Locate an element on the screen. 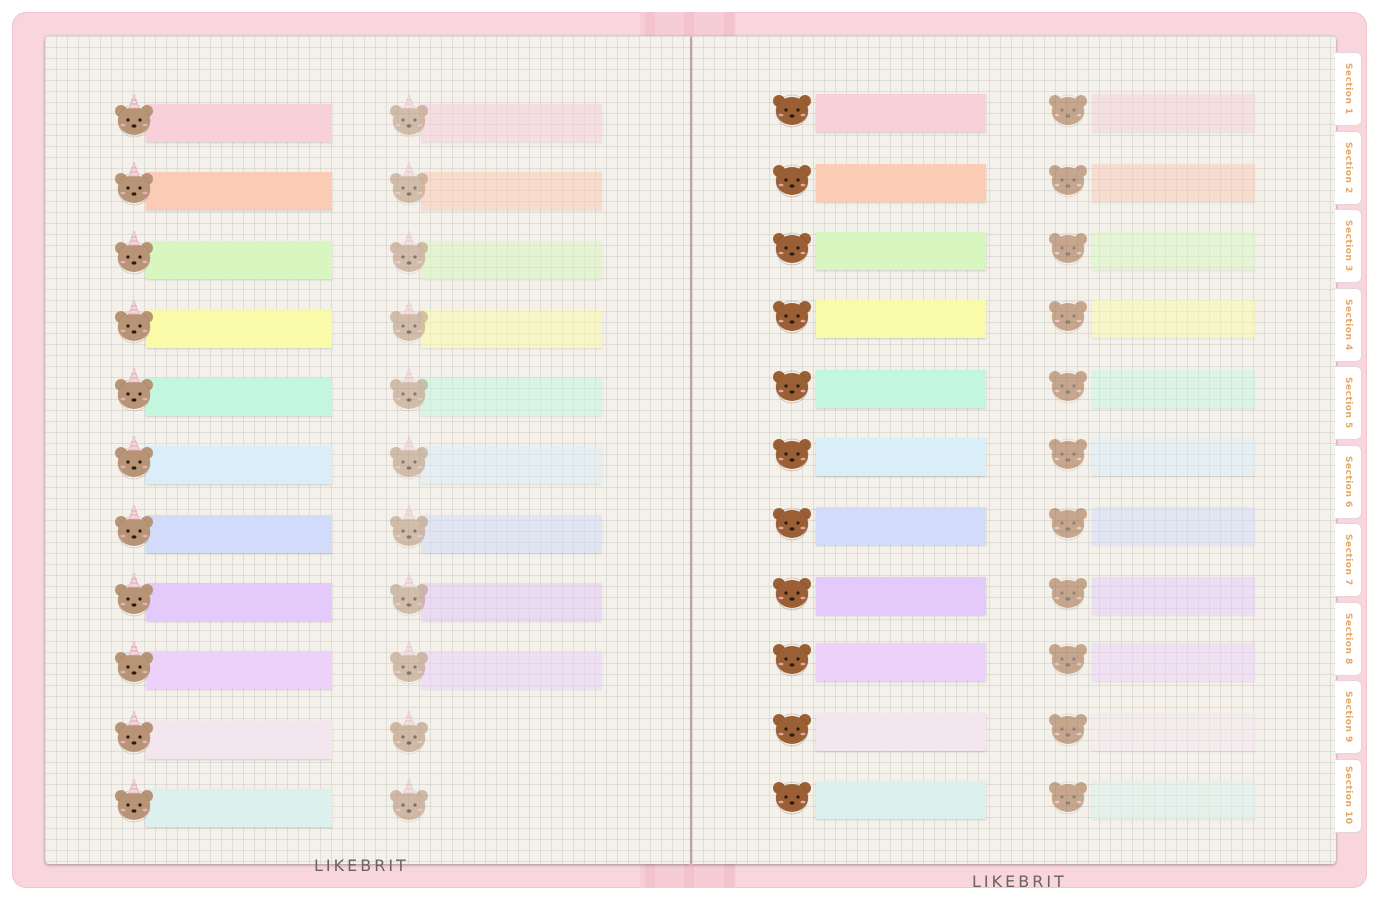 The image size is (1377, 898). tab-section-4: Section 4 is located at coordinates (1348, 324).